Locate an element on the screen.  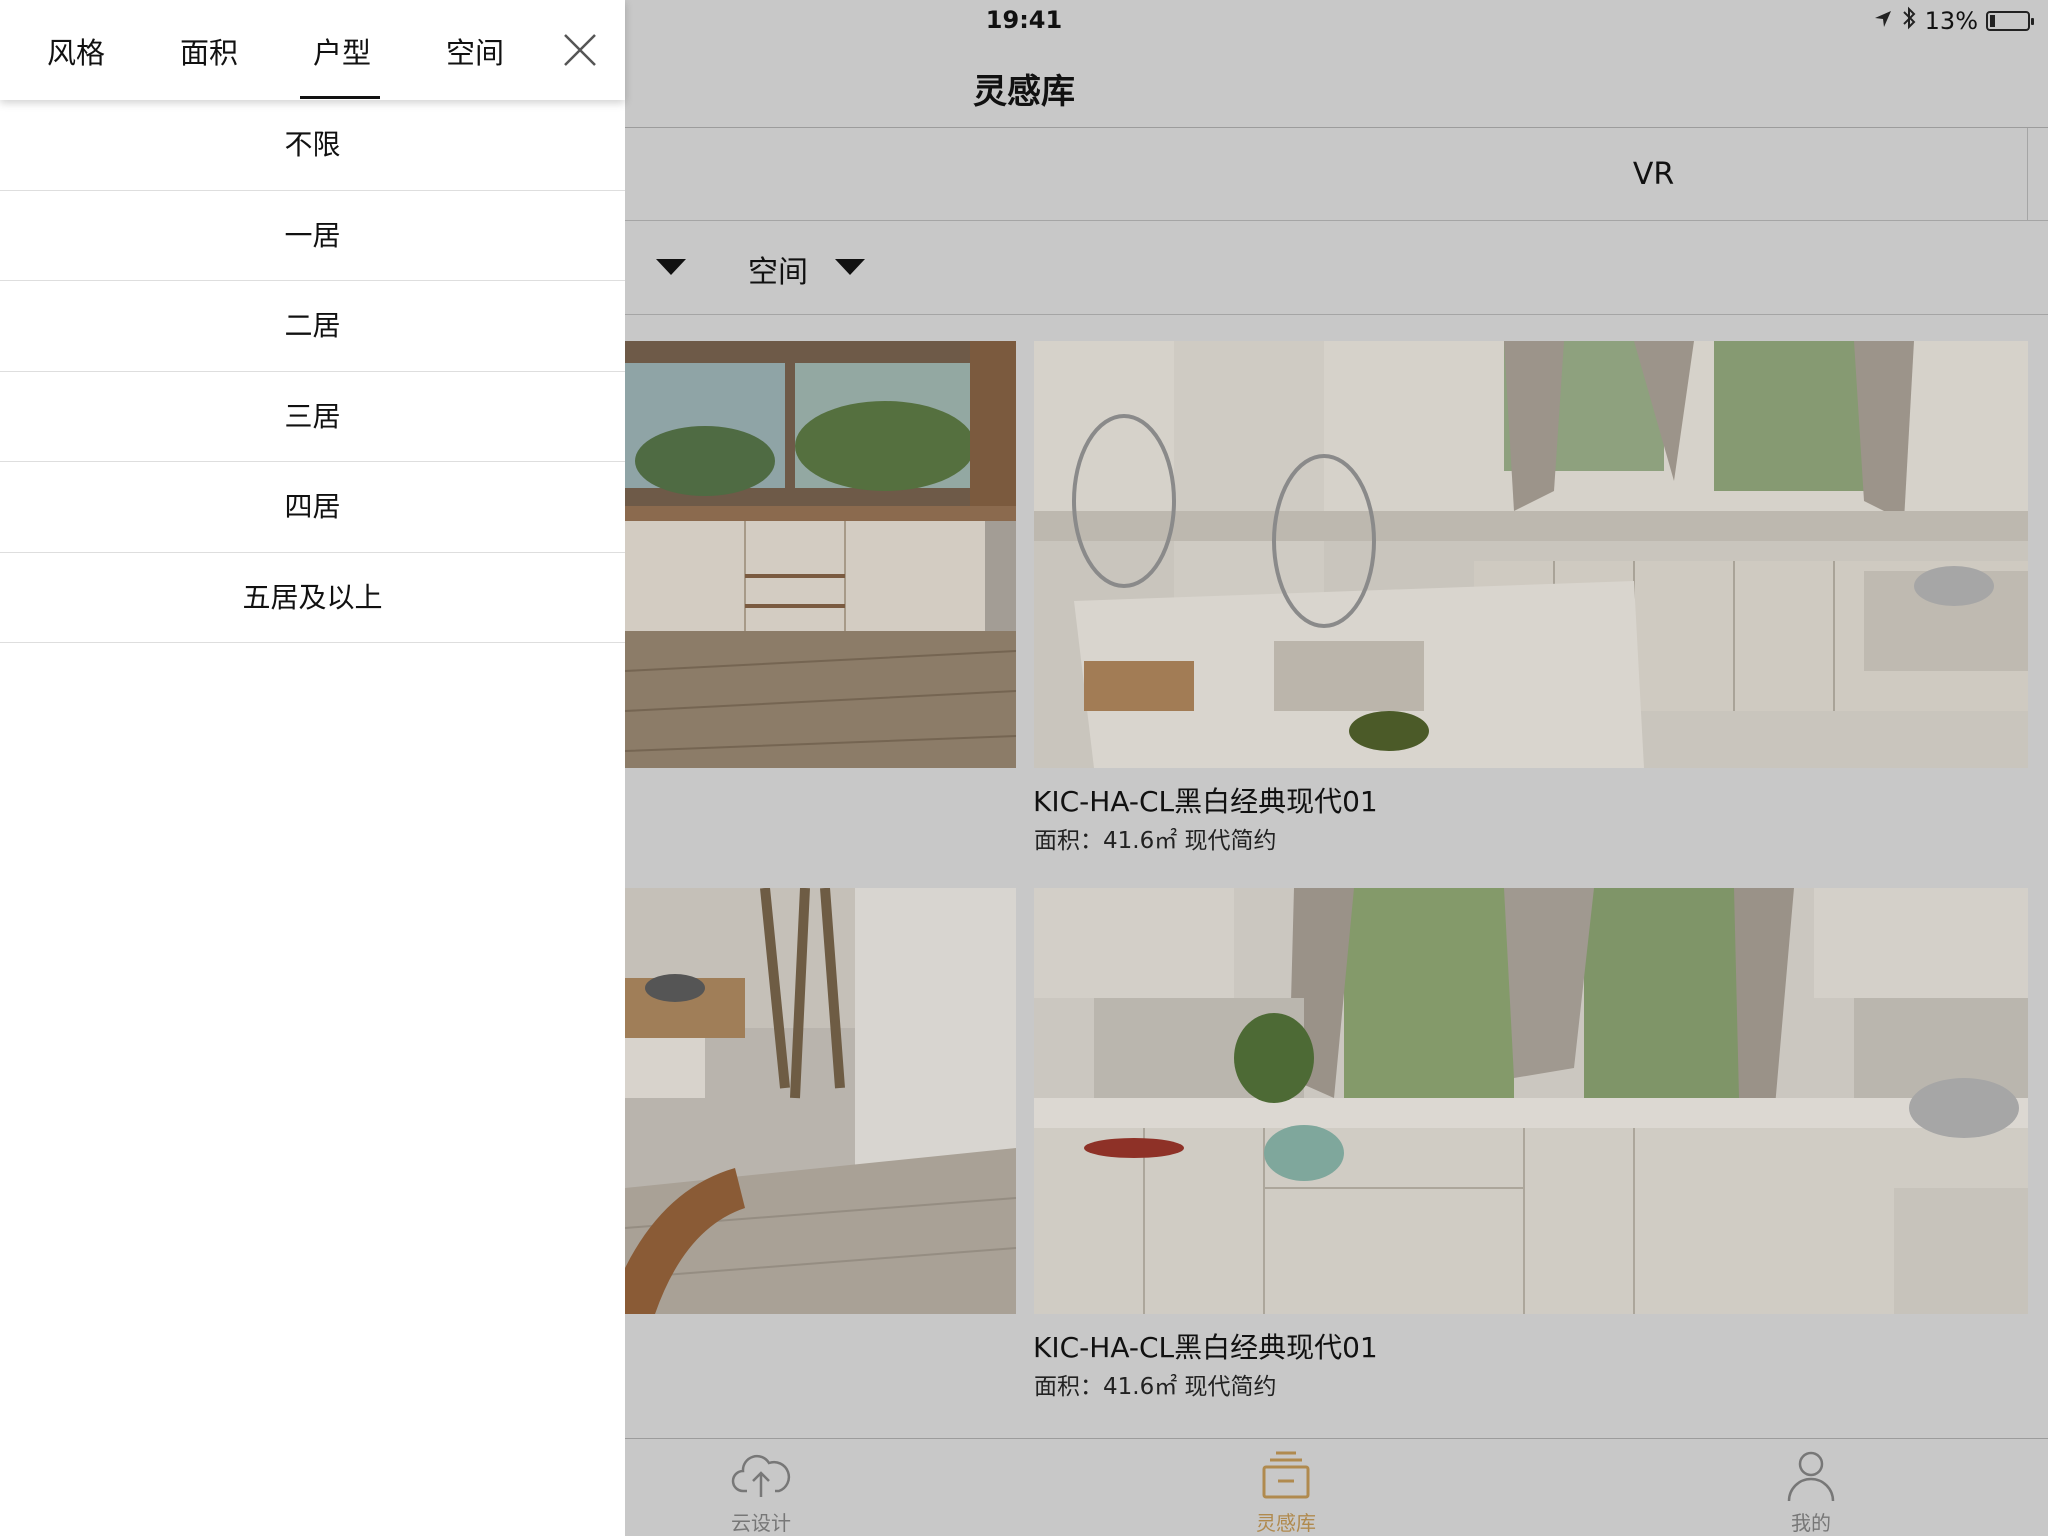
card-image-classic-kitchen is located at coordinates (1531, 554).